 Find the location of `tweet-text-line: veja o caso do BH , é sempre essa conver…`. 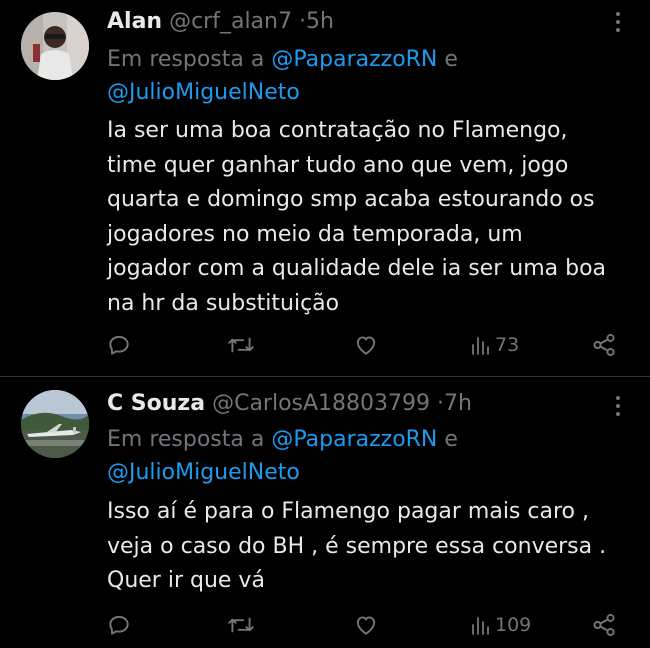

tweet-text-line: veja o caso do BH , é sempre essa conver… is located at coordinates (357, 546).